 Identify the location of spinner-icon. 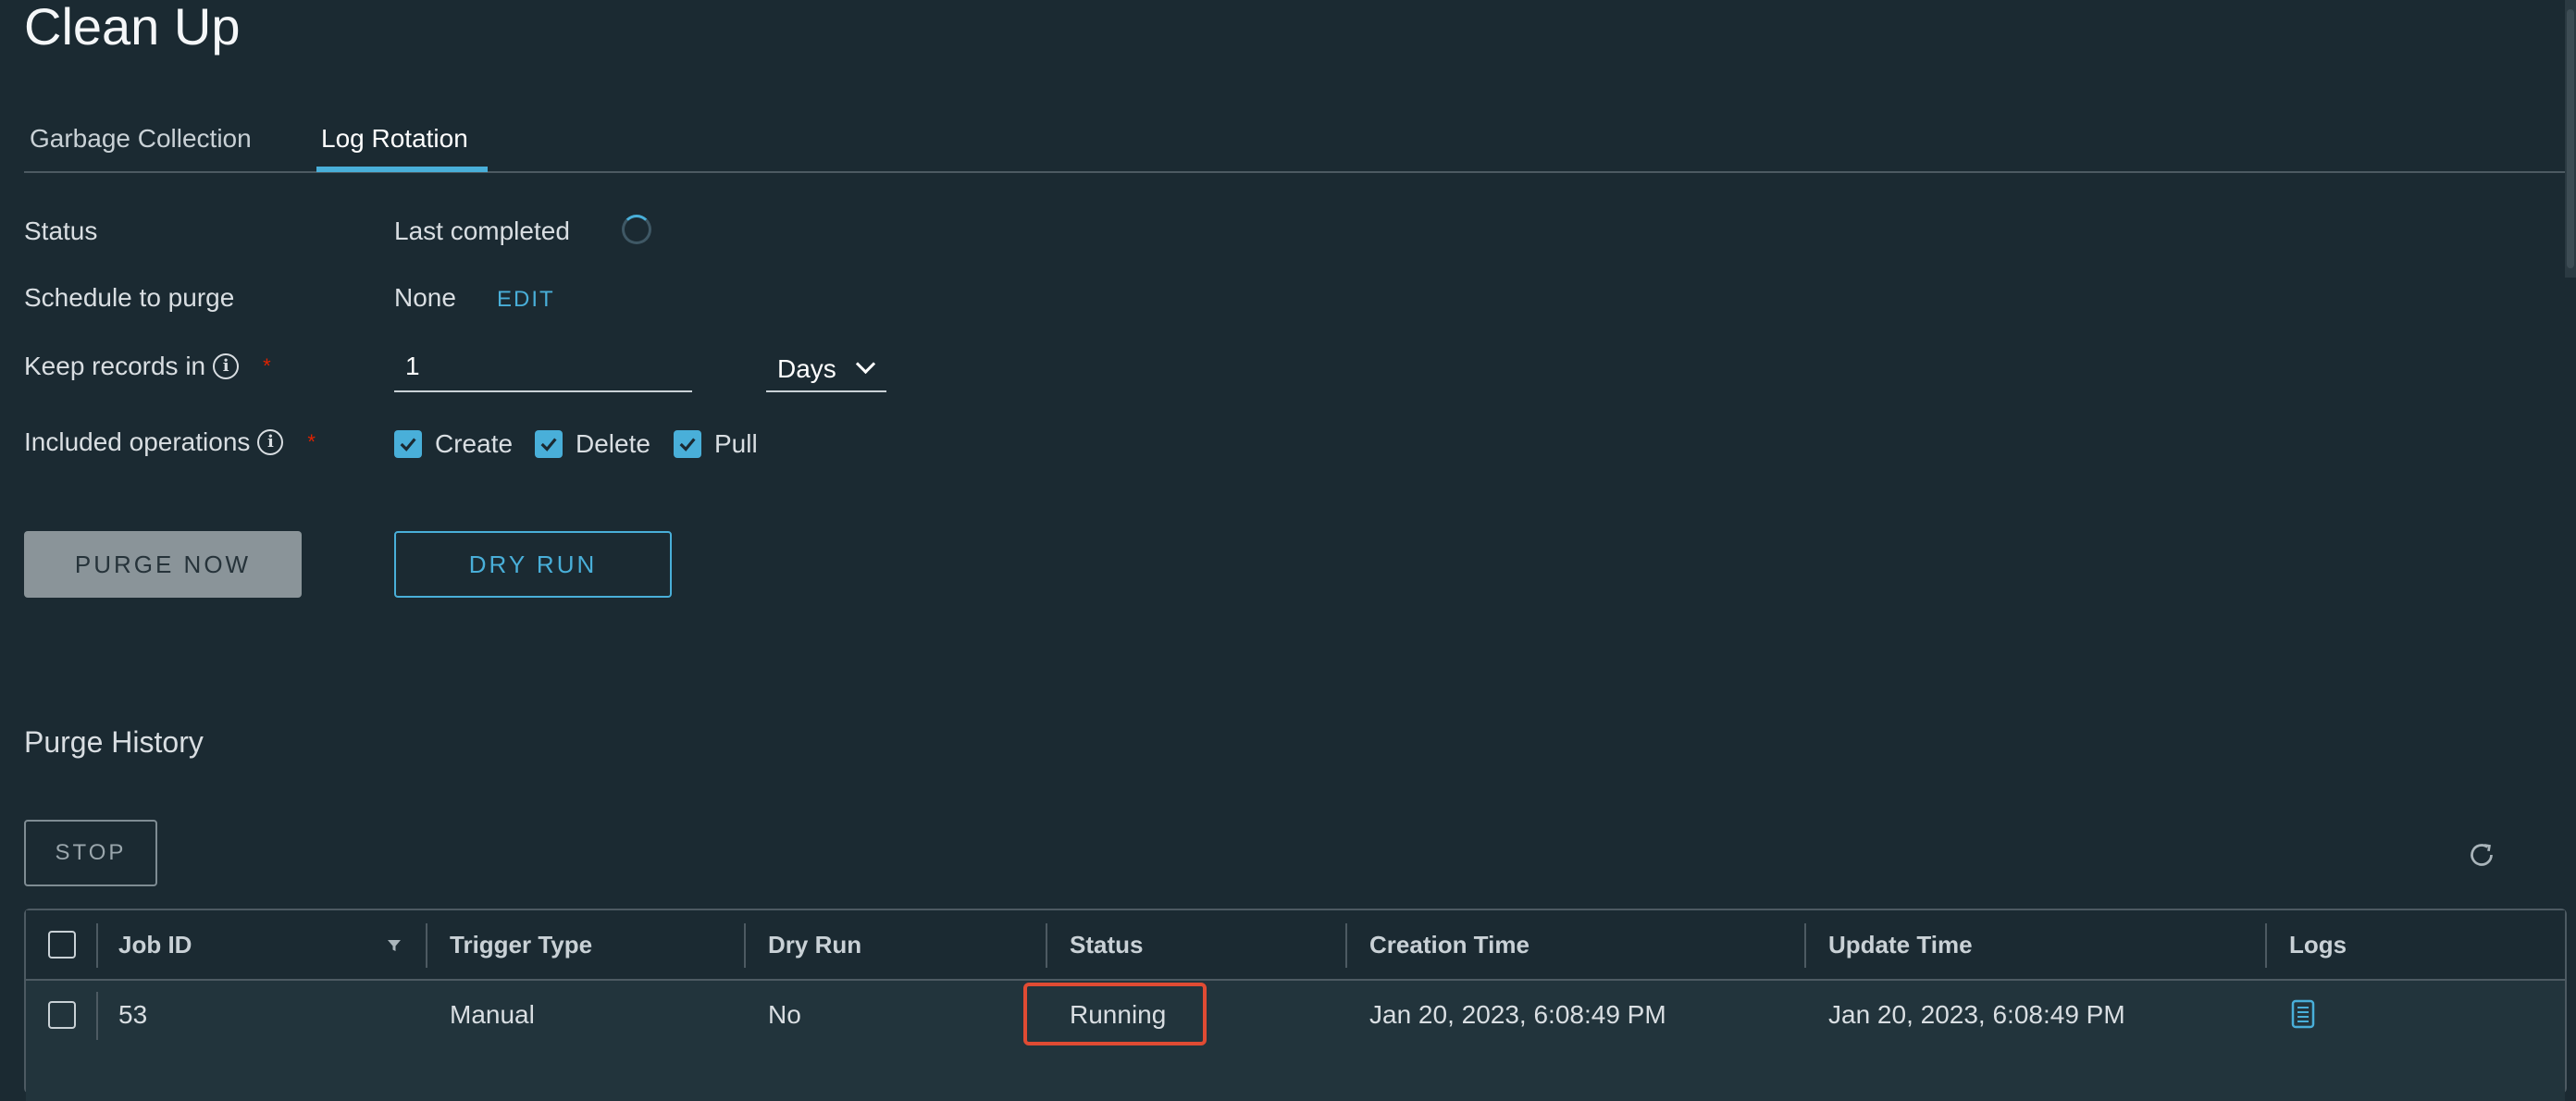
(636, 229).